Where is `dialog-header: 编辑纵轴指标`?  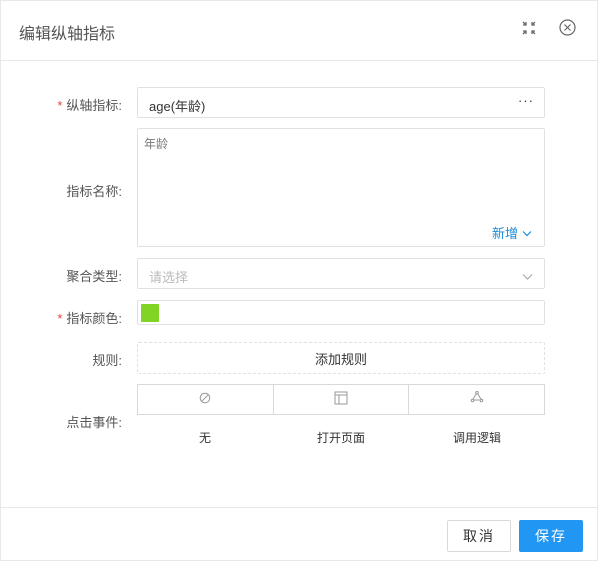
dialog-header: 编辑纵轴指标 is located at coordinates (299, 31).